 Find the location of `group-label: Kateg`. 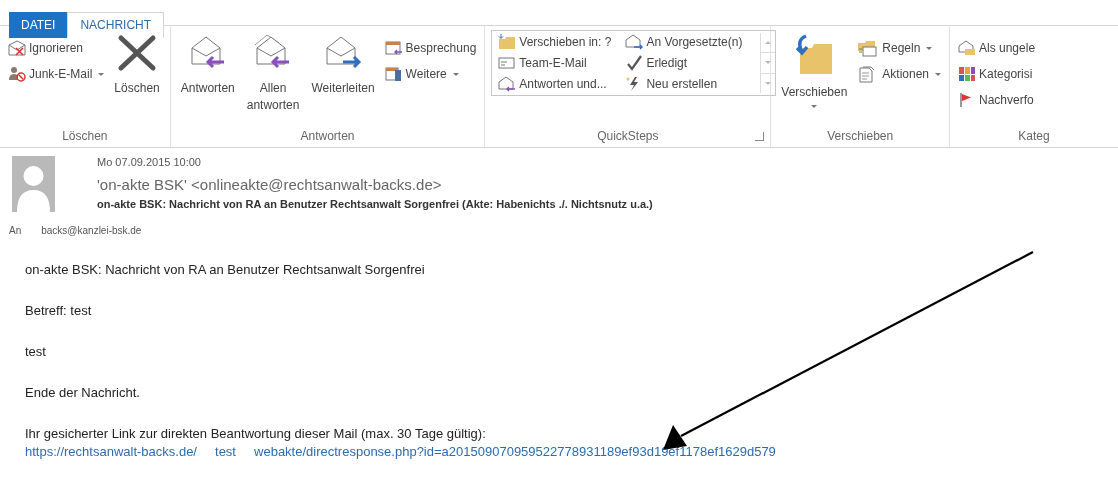

group-label: Kateg is located at coordinates (1034, 136).